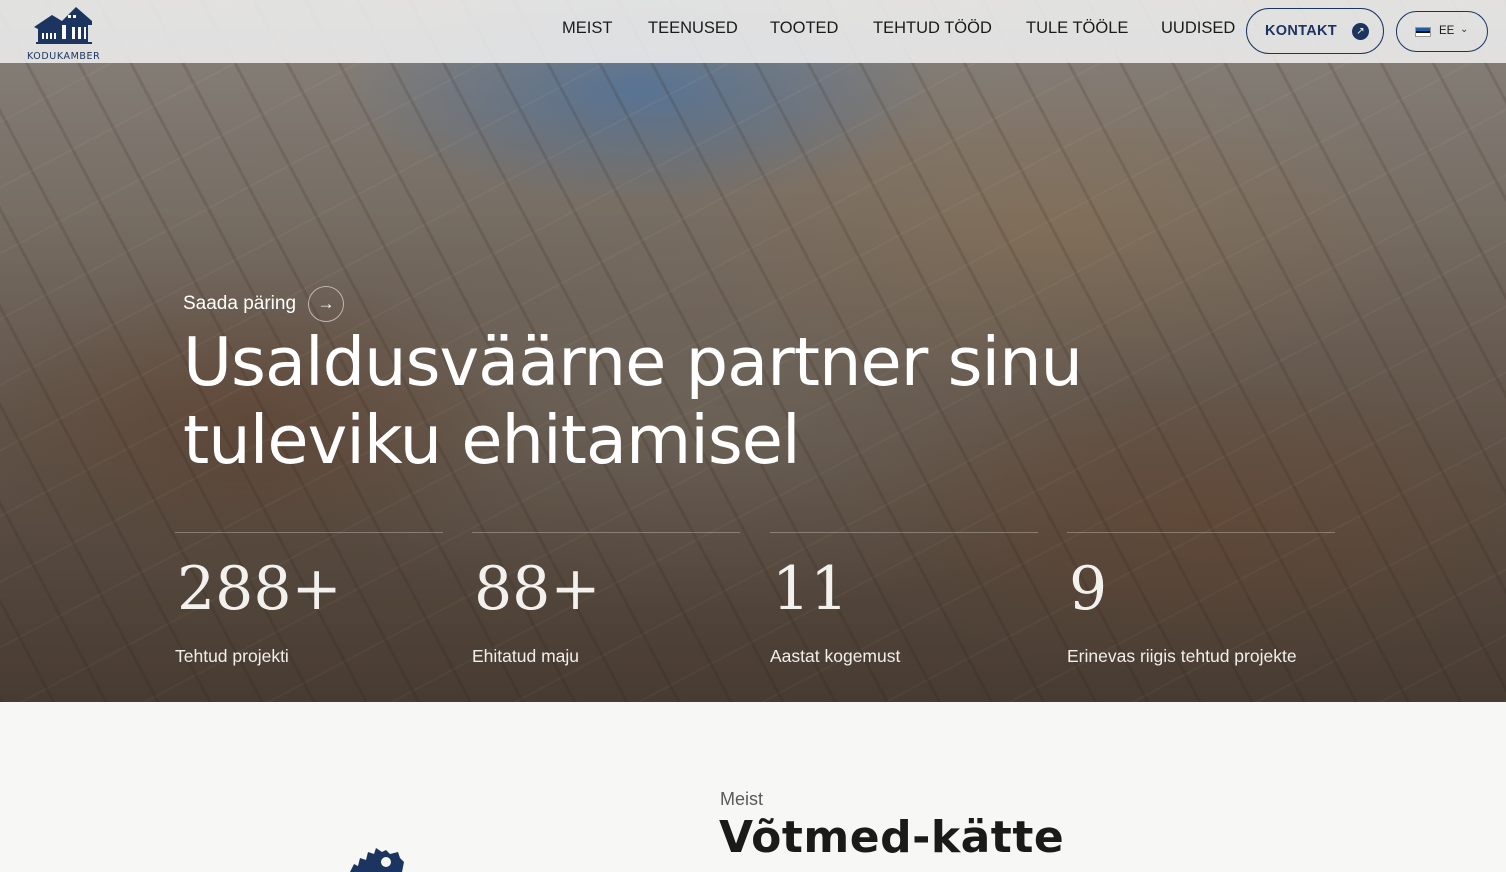 This screenshot has width=1506, height=872. I want to click on nav-item-tule-toole: TULE TÖÖLE, so click(1077, 28).